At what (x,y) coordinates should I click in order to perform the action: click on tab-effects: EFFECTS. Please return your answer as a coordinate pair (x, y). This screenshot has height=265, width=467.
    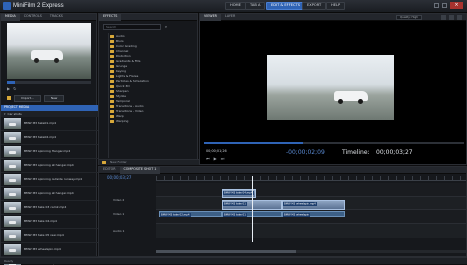
    Looking at the image, I should click on (110, 17).